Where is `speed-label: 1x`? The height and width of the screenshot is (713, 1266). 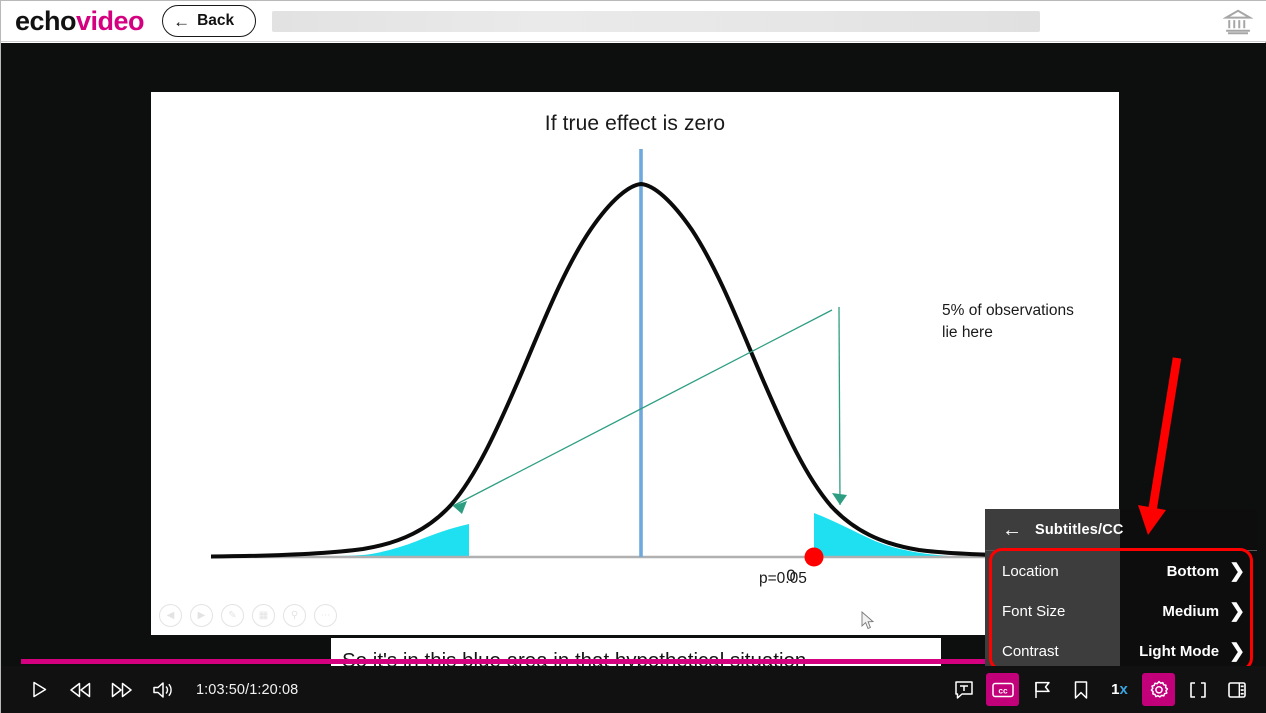 speed-label: 1x is located at coordinates (1119, 689).